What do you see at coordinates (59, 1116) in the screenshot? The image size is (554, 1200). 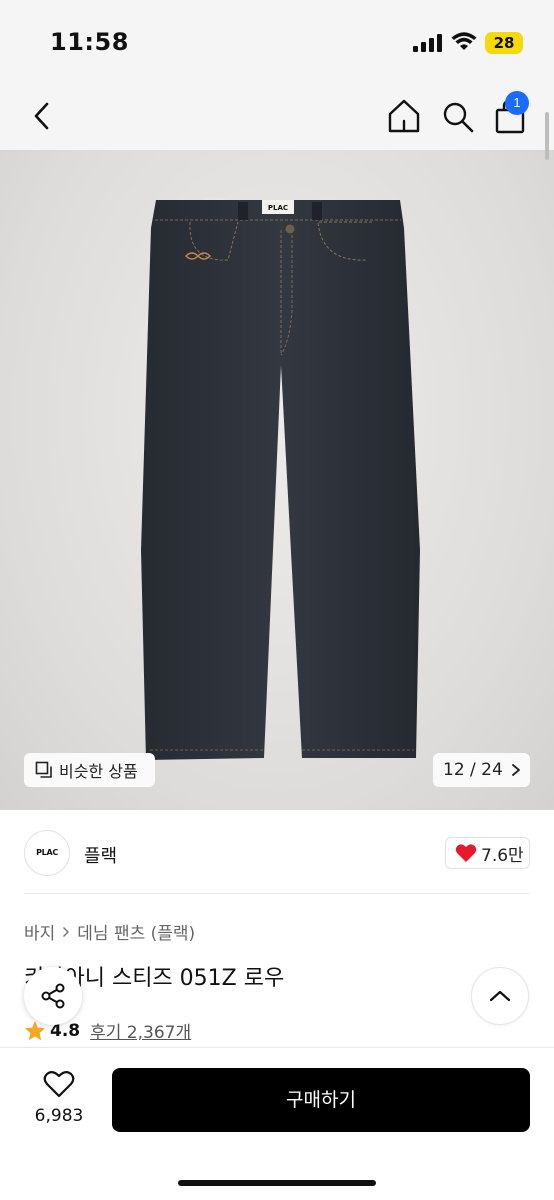 I see `wishlist-count: 6,983` at bounding box center [59, 1116].